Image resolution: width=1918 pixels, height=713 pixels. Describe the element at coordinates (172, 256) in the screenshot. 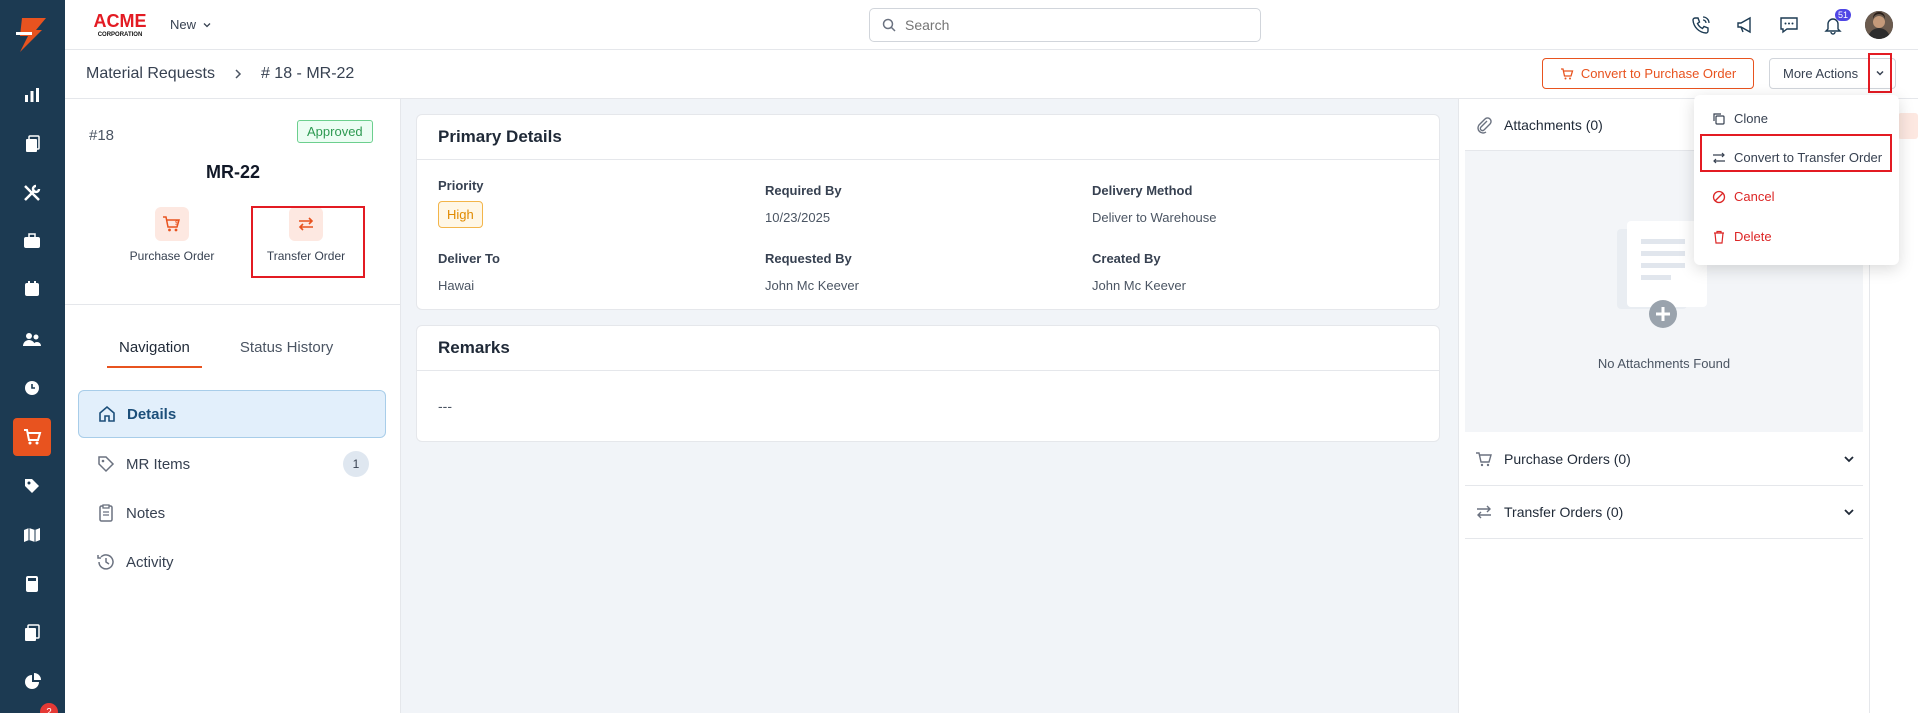

I see `quick-po-label: Purchase Order` at that location.